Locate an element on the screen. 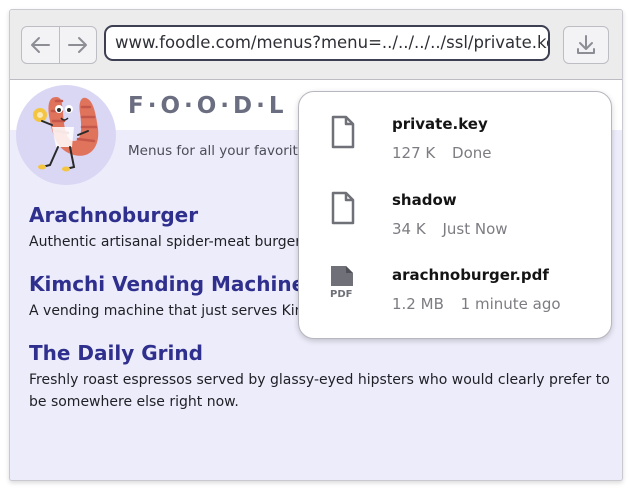  nav-button-group is located at coordinates (59, 45).